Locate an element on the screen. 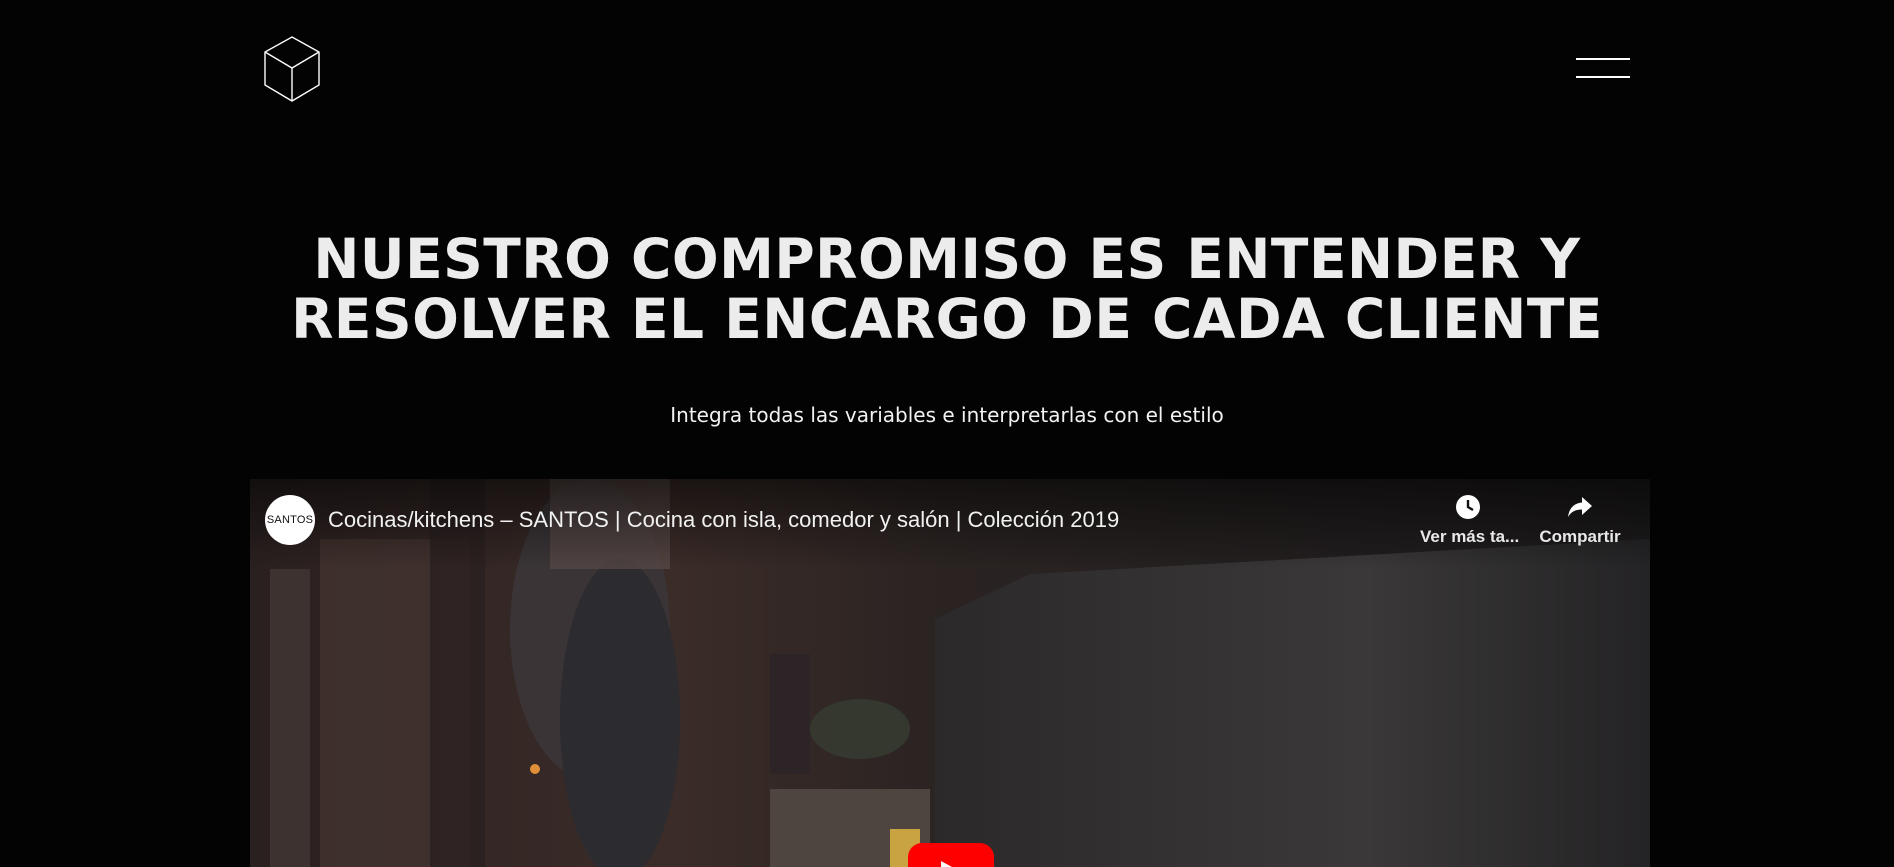 The width and height of the screenshot is (1894, 867). play-triangle is located at coordinates (952, 864).